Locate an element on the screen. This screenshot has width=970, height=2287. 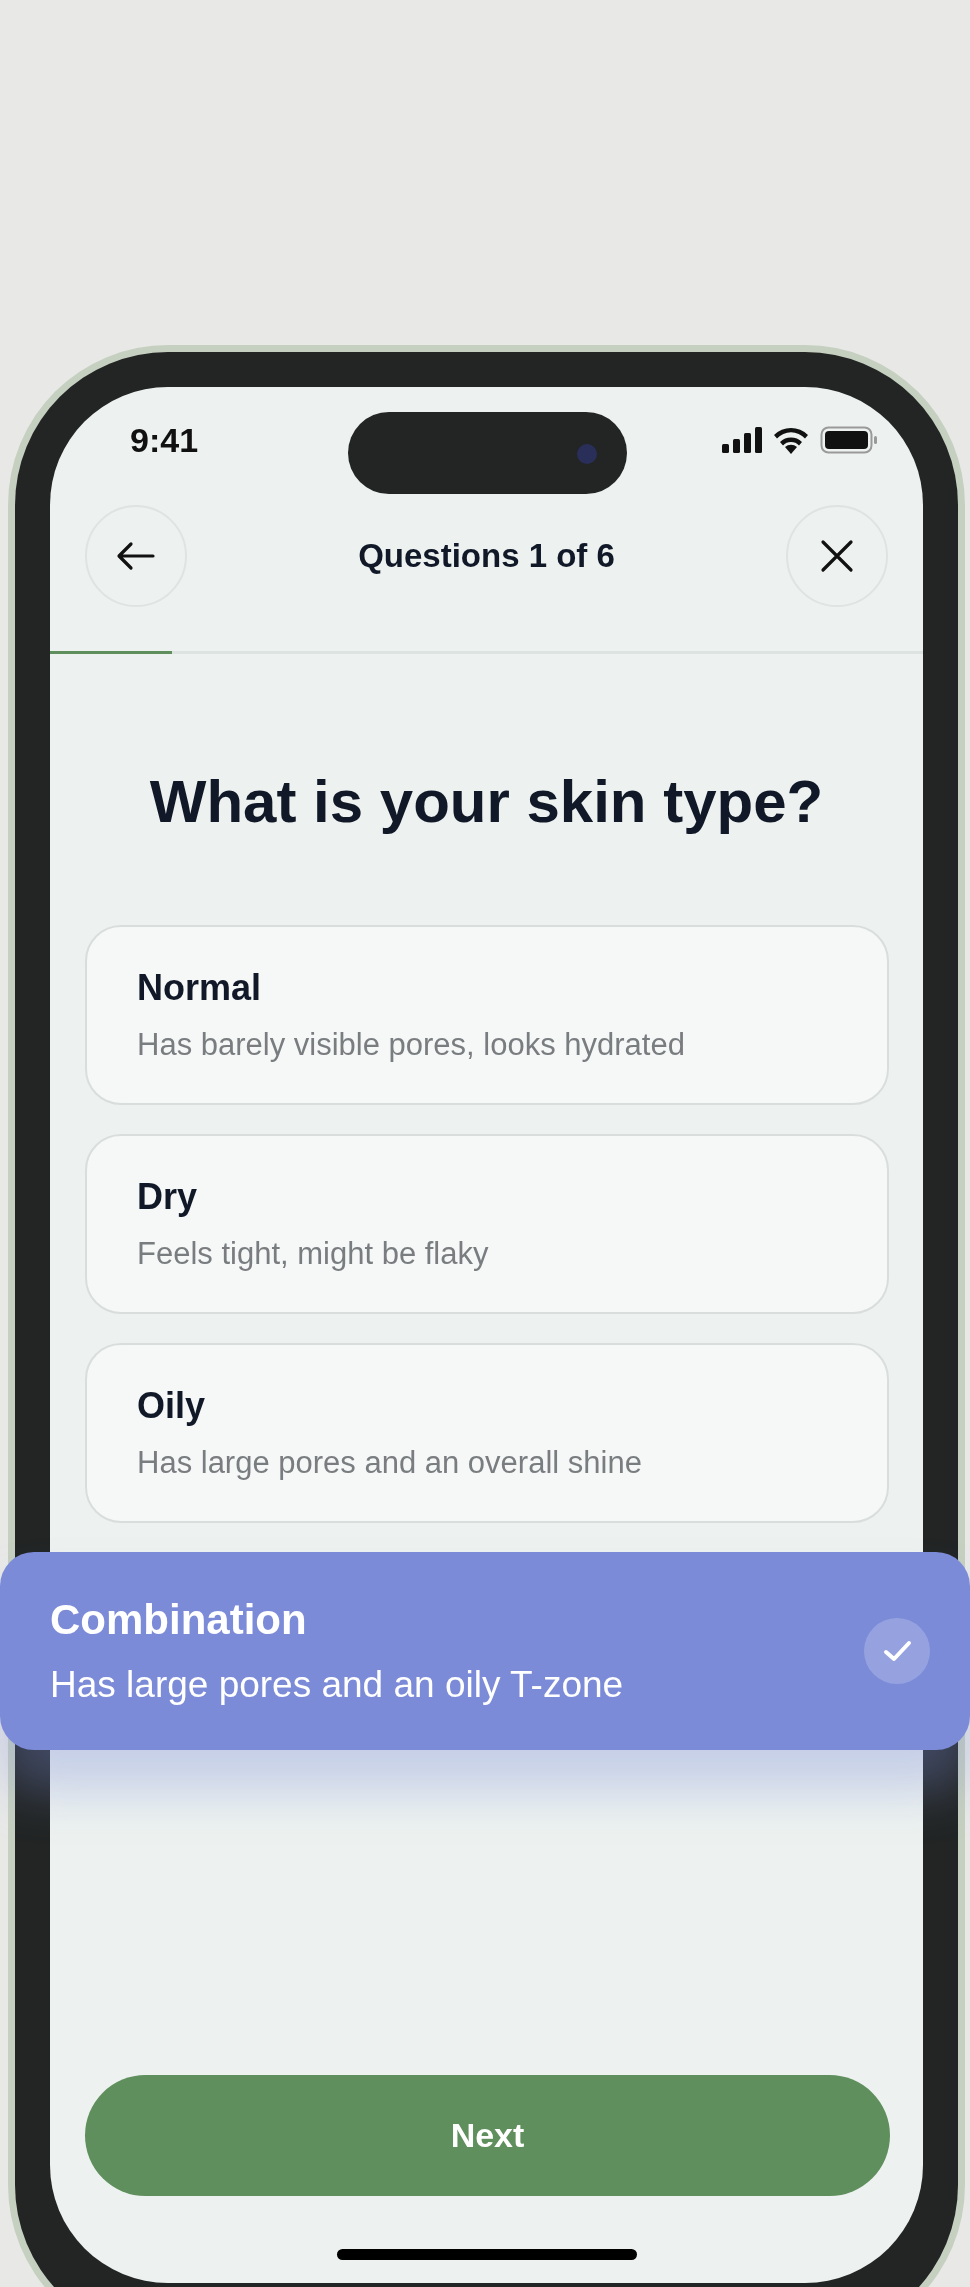
battery-icon is located at coordinates (849, 440).